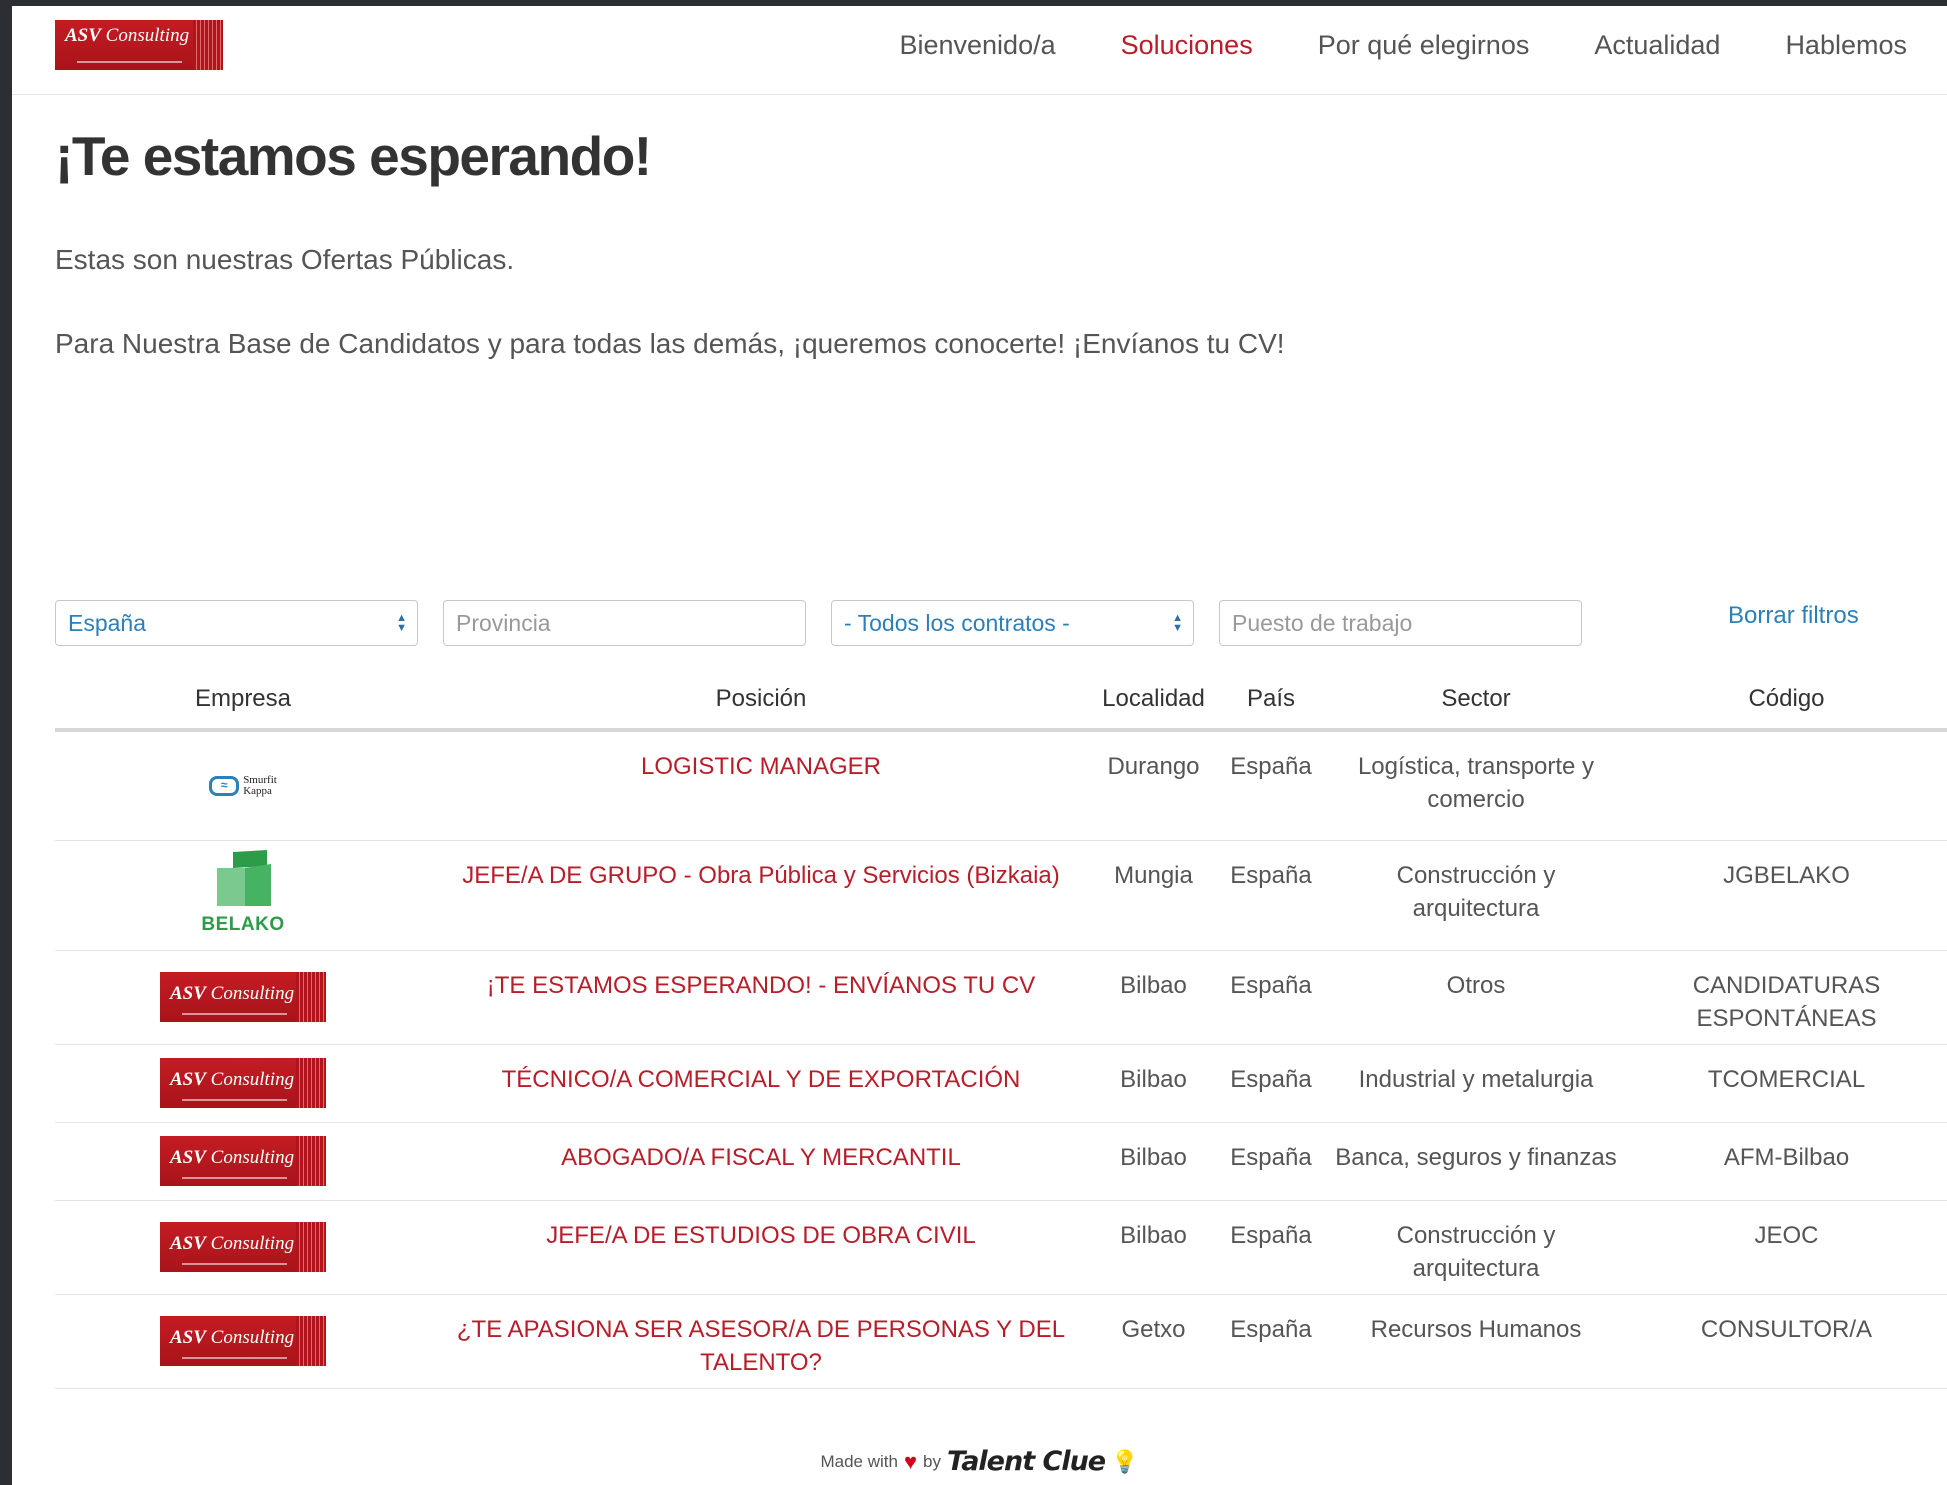 The image size is (1947, 1485). What do you see at coordinates (1786, 785) in the screenshot?
I see `code-cell` at bounding box center [1786, 785].